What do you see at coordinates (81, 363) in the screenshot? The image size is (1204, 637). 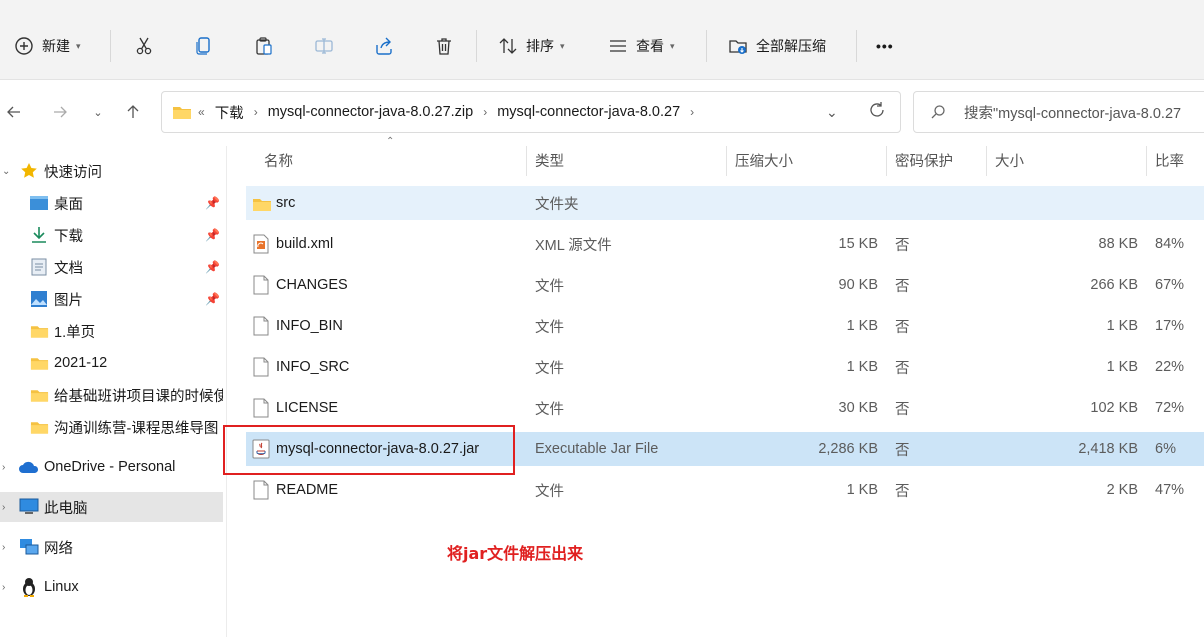 I see `sidebar-item-label: 2021-12` at bounding box center [81, 363].